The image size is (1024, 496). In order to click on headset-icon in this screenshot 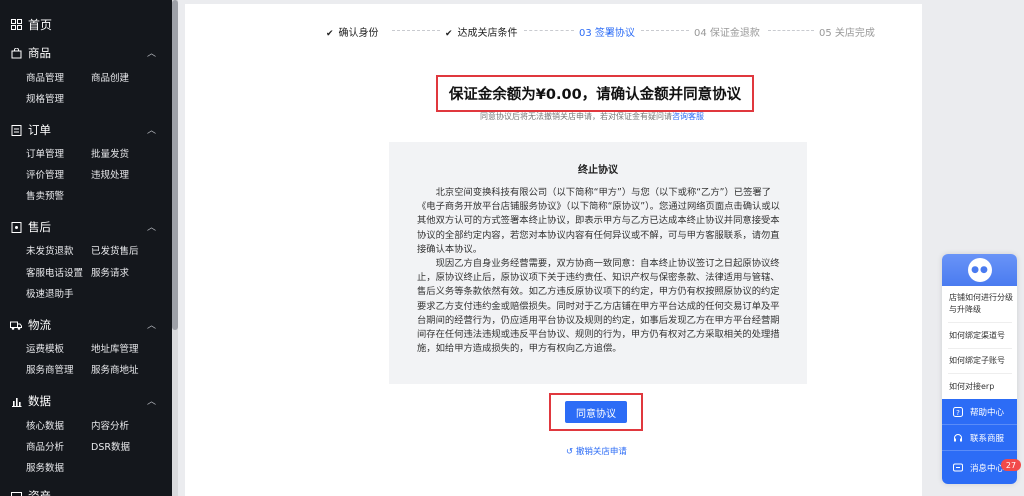, I will do `click(958, 438)`.